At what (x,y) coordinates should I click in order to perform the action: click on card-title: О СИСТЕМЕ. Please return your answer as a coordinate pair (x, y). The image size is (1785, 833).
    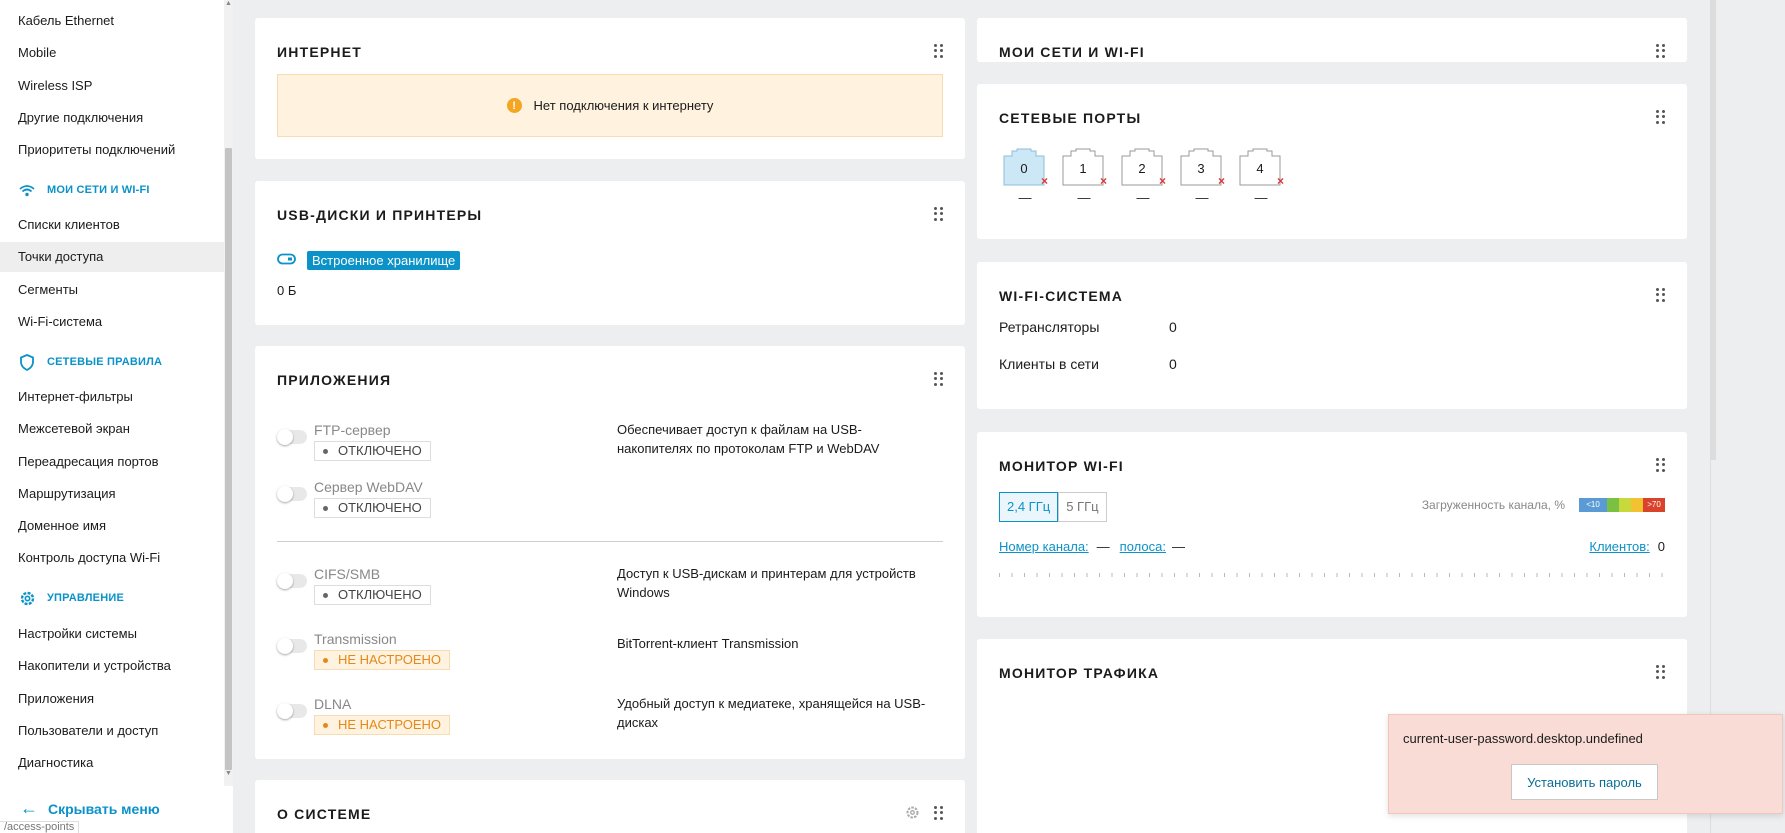
    Looking at the image, I should click on (324, 814).